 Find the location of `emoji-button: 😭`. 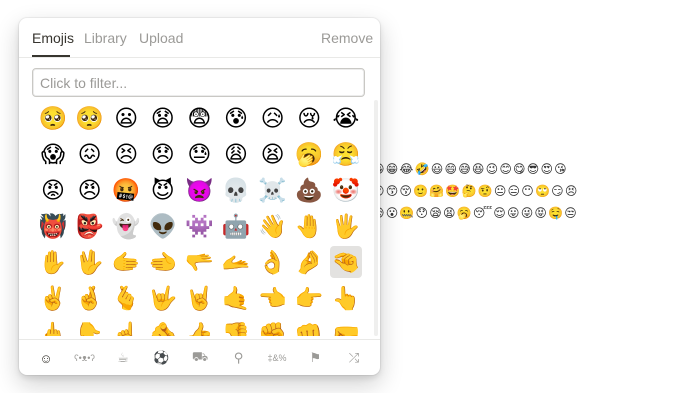

emoji-button: 😭 is located at coordinates (346, 118).